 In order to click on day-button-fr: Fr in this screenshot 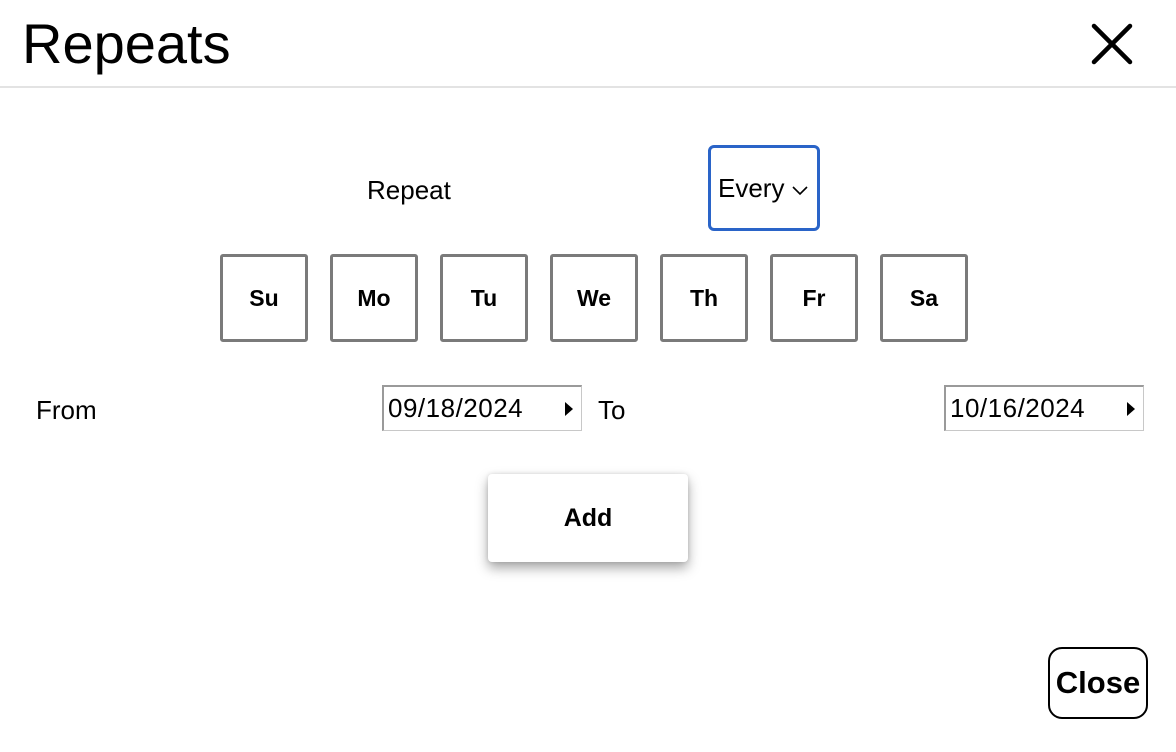, I will do `click(814, 298)`.